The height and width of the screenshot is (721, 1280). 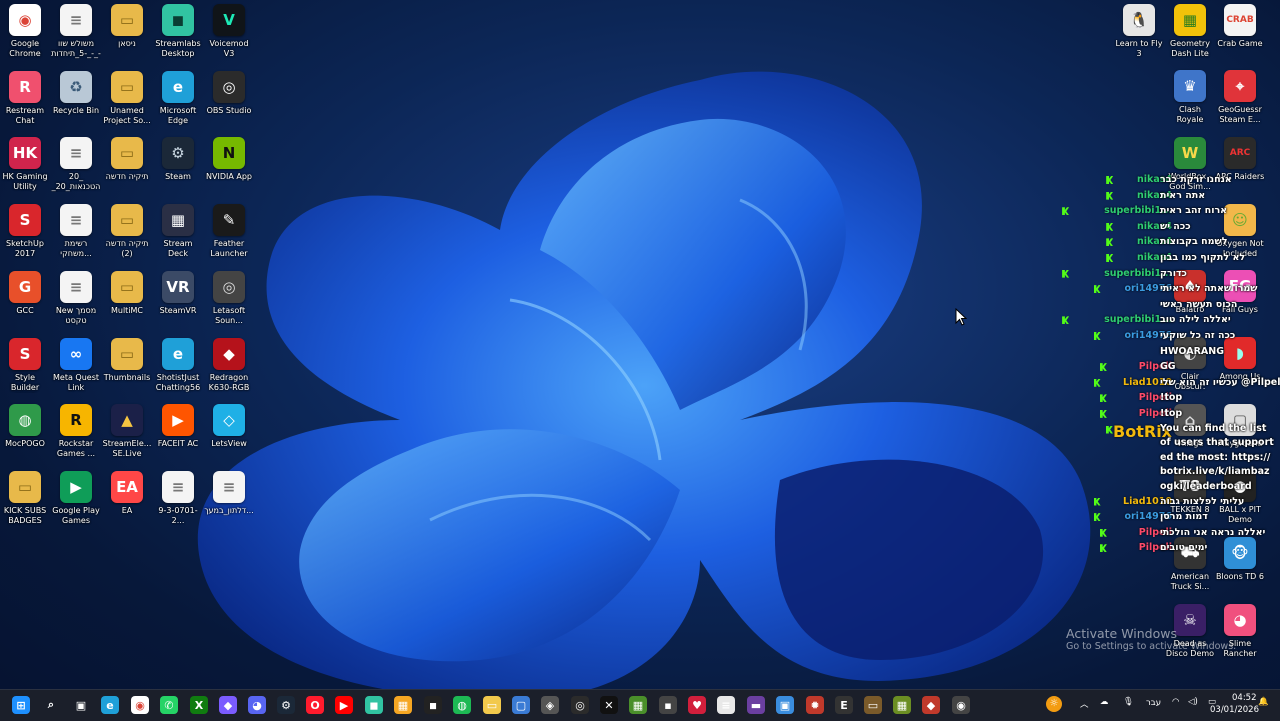 I want to click on settings-app-icon: ▢, so click(x=521, y=705).